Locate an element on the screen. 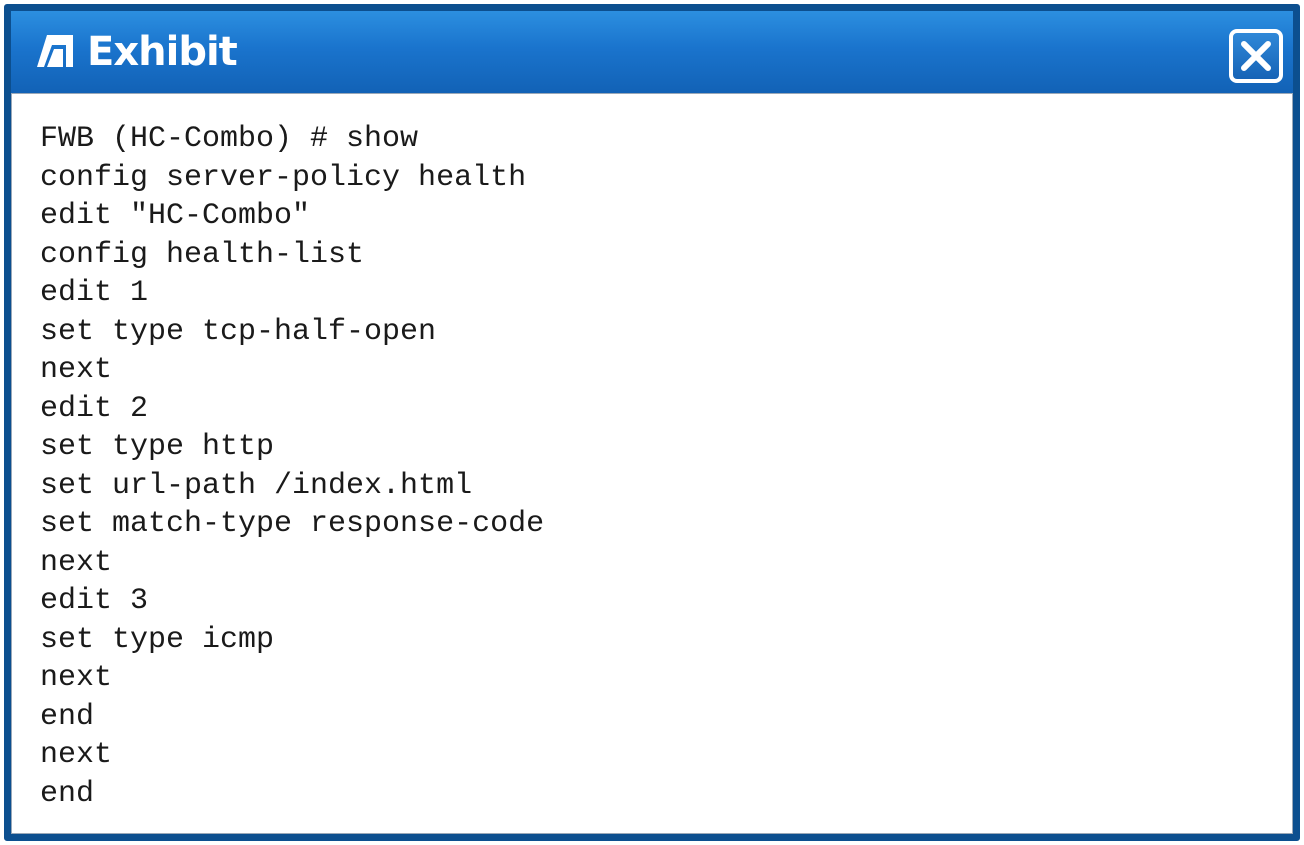 The width and height of the screenshot is (1304, 845). cli-line: edit 2 is located at coordinates (94, 408).